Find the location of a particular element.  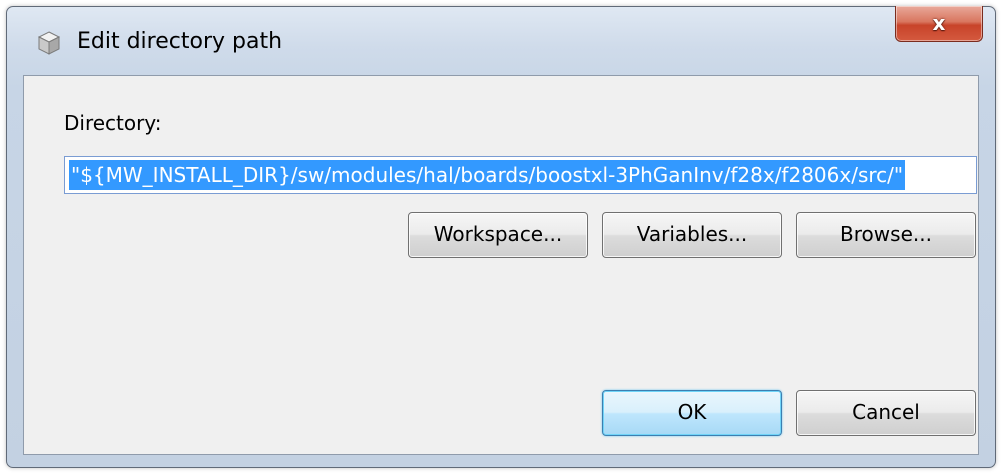

ok-button: OK is located at coordinates (692, 413).